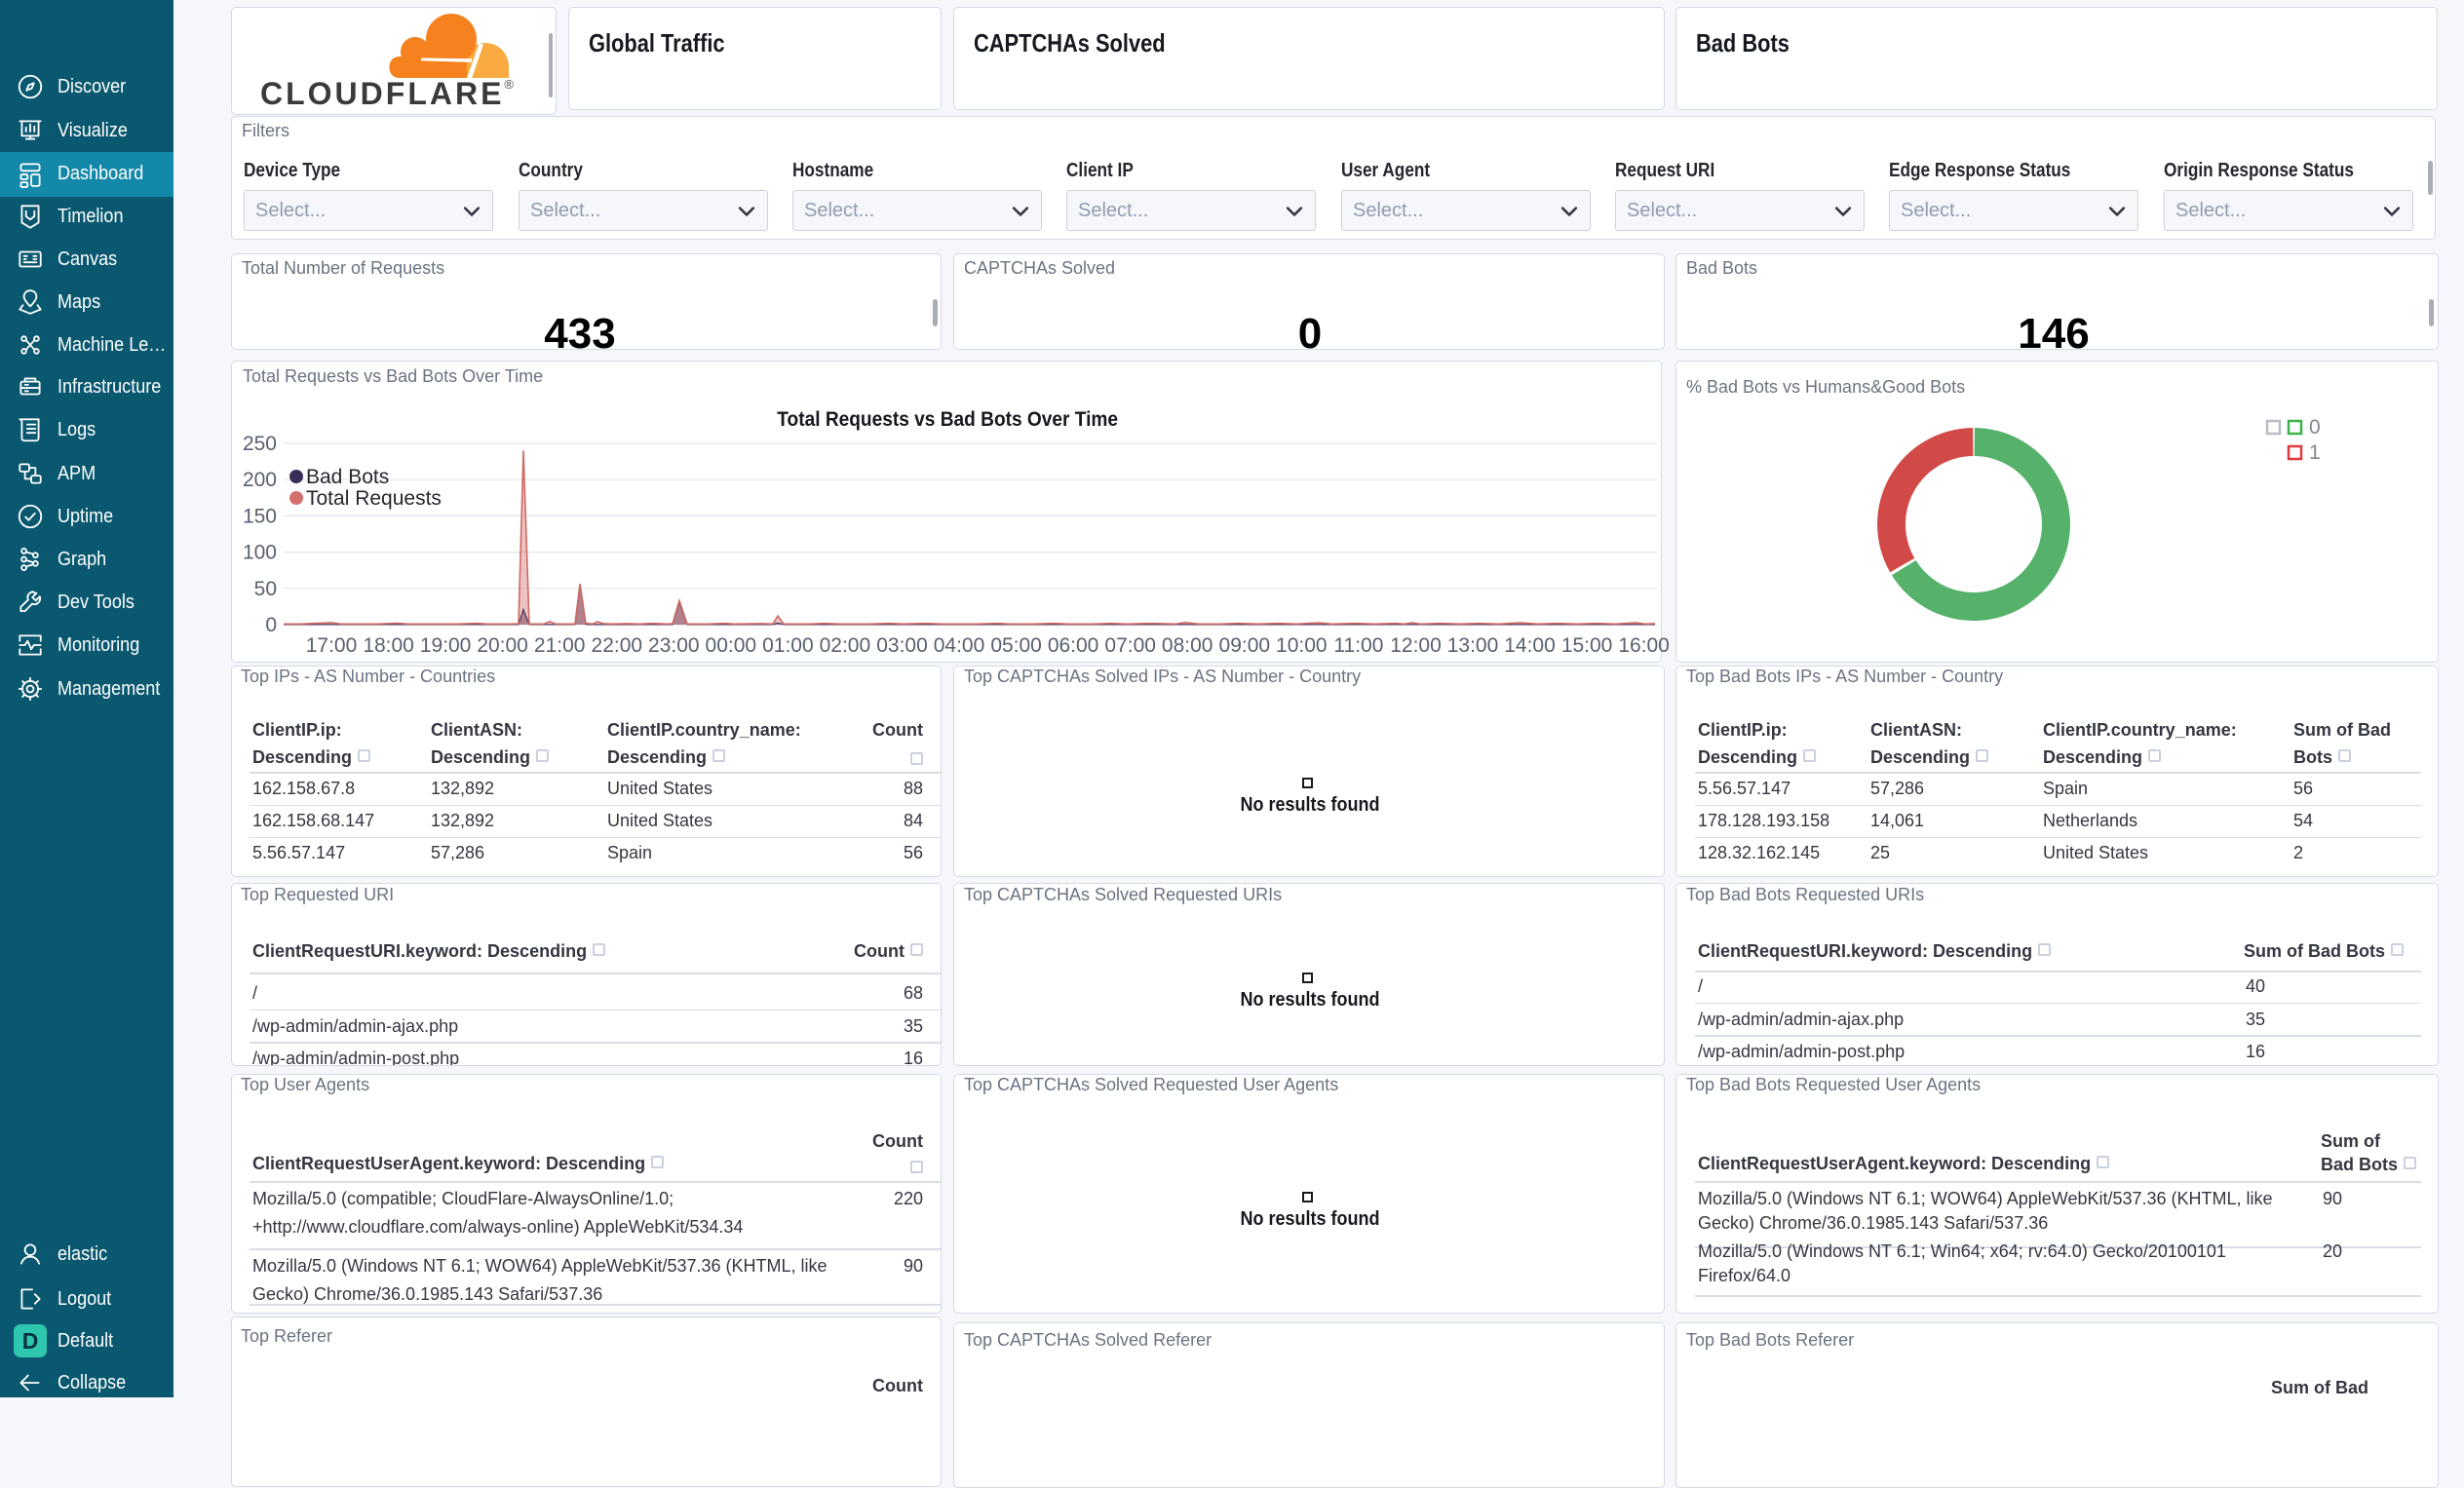  Describe the element at coordinates (902, 645) in the screenshot. I see `svg-text: 03:00` at that location.